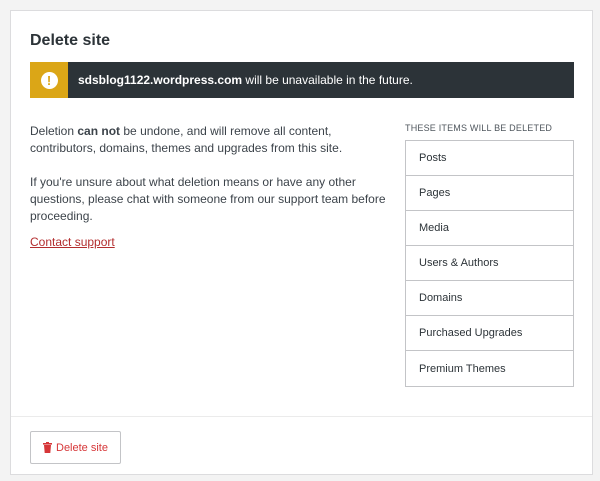 This screenshot has height=481, width=600. What do you see at coordinates (47, 447) in the screenshot?
I see `trash-icon` at bounding box center [47, 447].